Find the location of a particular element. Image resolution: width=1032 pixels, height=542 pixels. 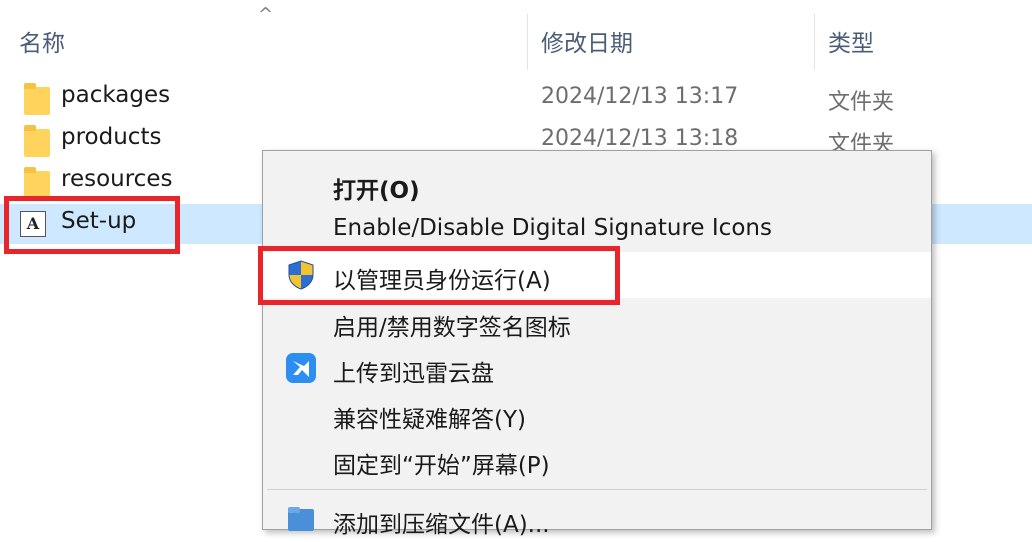

menu-item-label: 启用/禁用数字签名图标 is located at coordinates (452, 328).